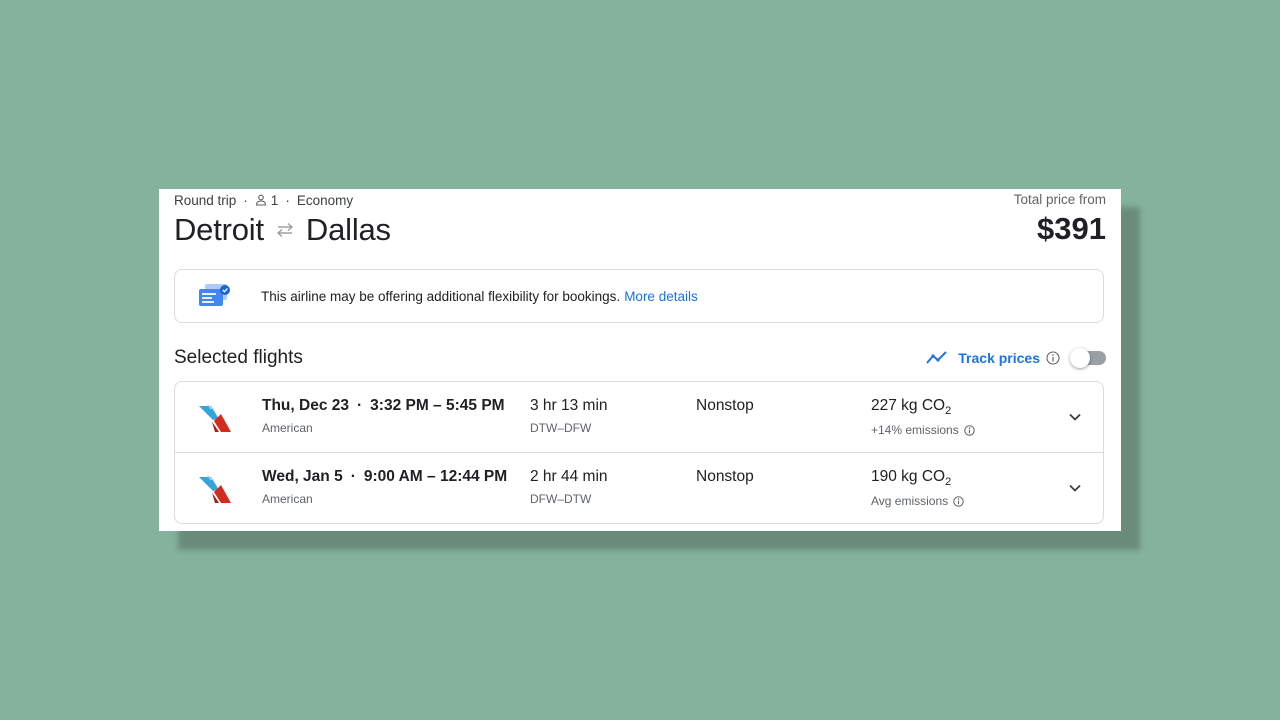  Describe the element at coordinates (1059, 199) in the screenshot. I see `price-label: Total price from` at that location.